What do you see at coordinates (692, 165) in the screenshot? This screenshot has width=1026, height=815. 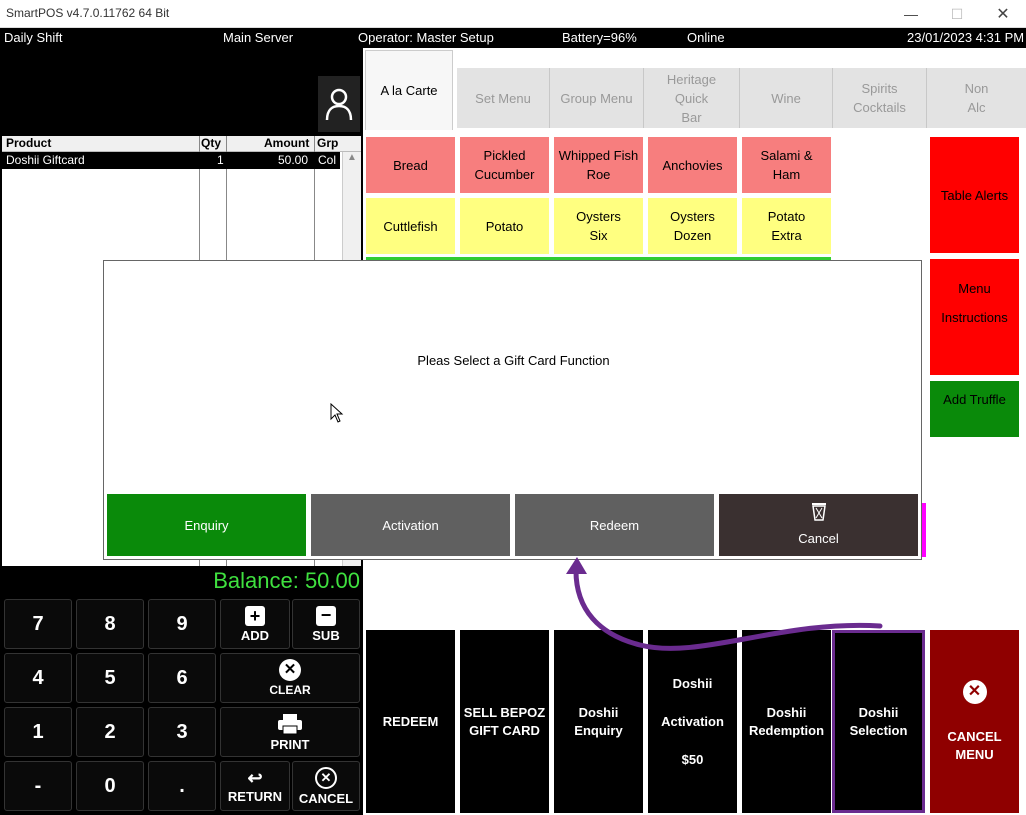 I see `menu-item-anchovies: Anchovies` at bounding box center [692, 165].